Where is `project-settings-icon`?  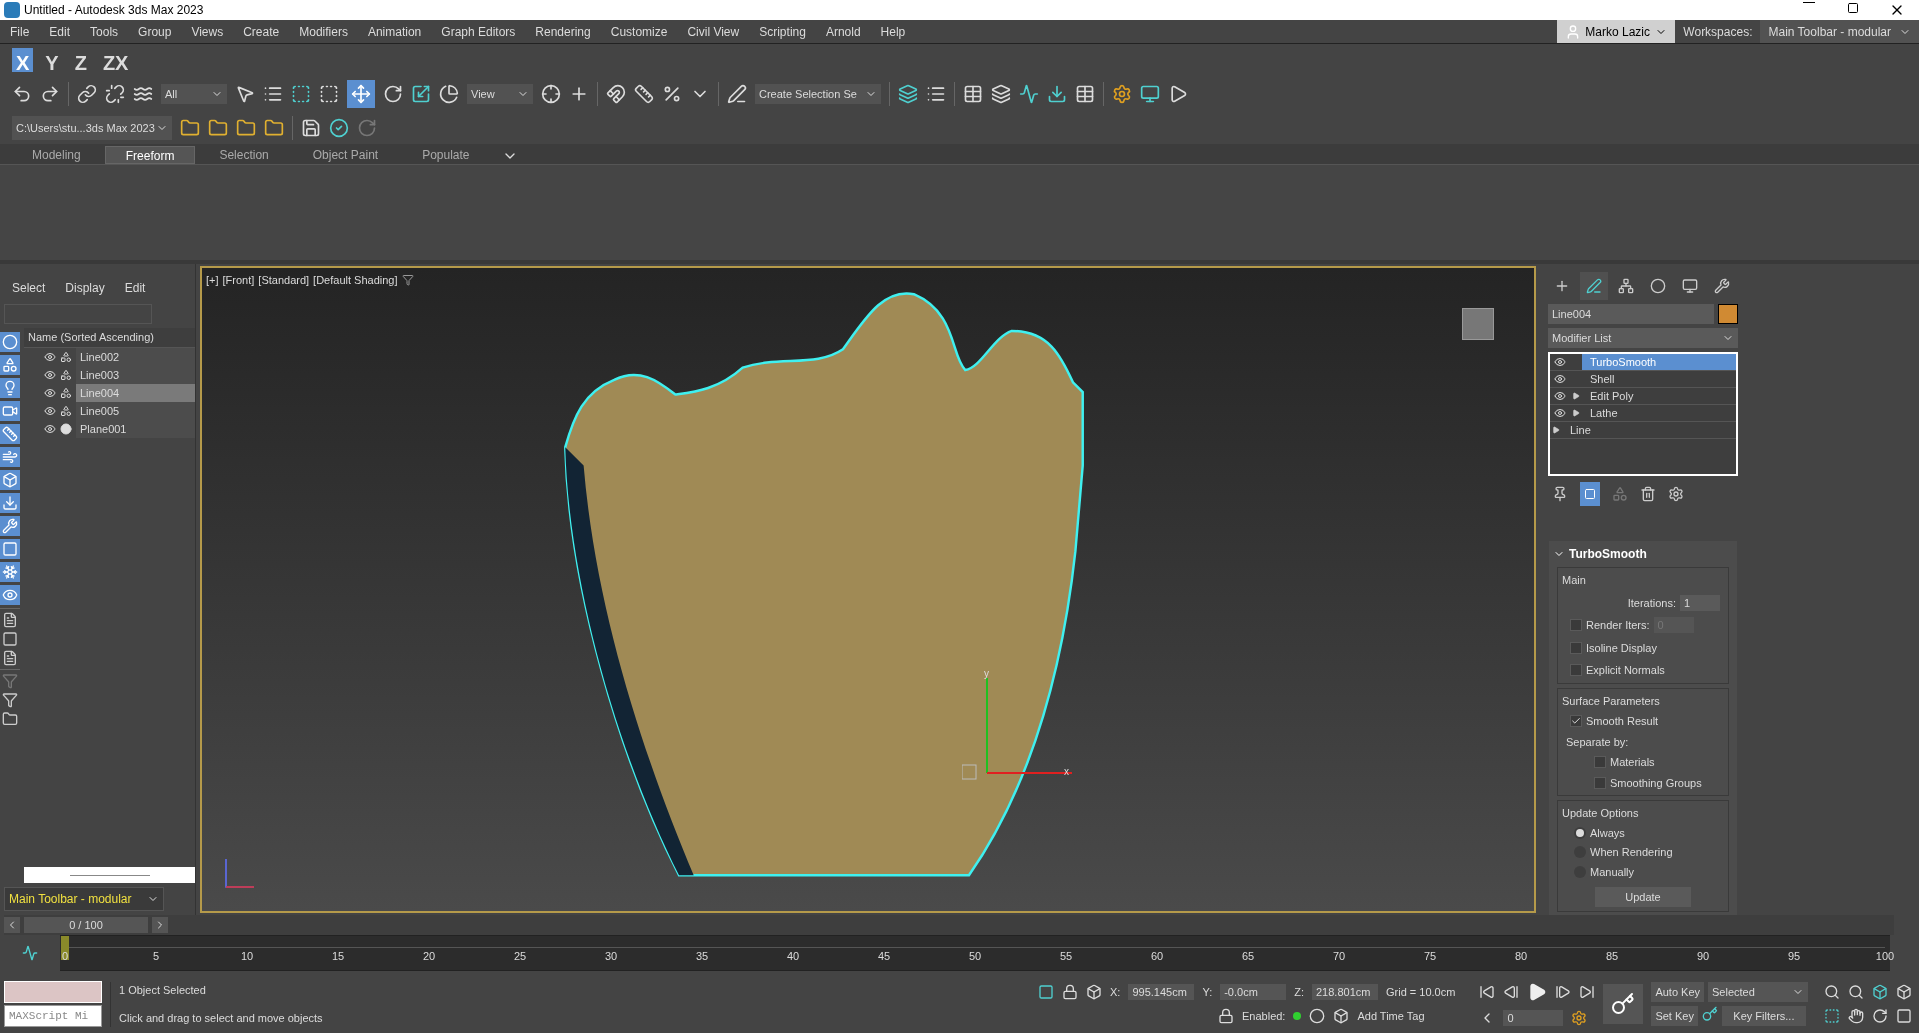 project-settings-icon is located at coordinates (190, 128).